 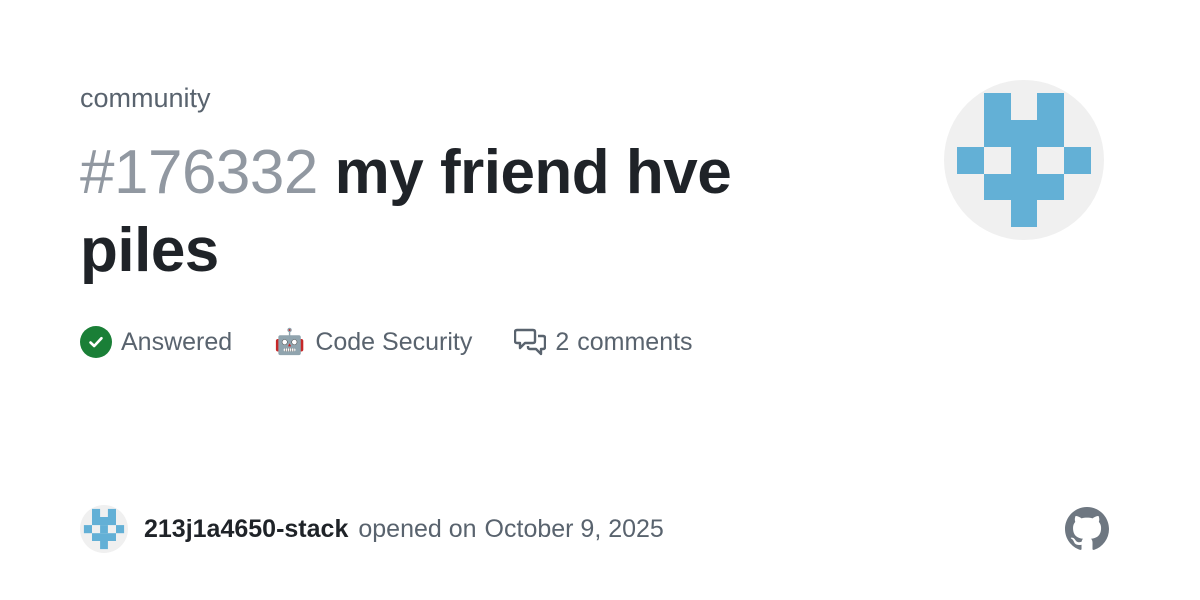 I want to click on comment-discussion-icon, so click(x=530, y=342).